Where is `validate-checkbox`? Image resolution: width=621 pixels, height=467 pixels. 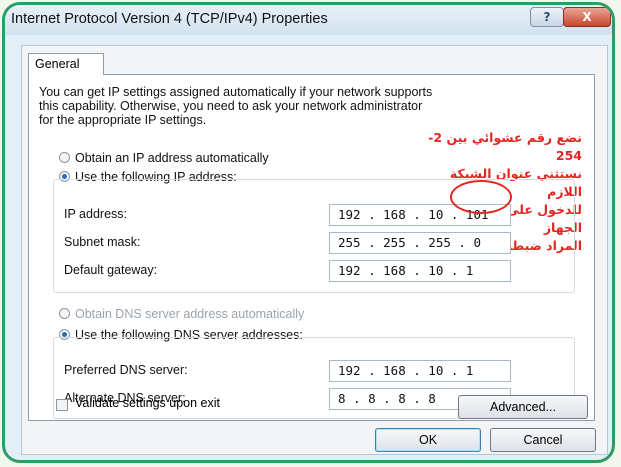 validate-checkbox is located at coordinates (62, 405).